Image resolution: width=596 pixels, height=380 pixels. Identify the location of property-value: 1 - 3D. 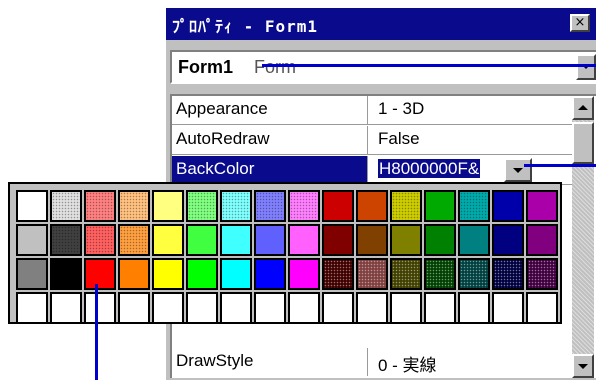
(471, 110).